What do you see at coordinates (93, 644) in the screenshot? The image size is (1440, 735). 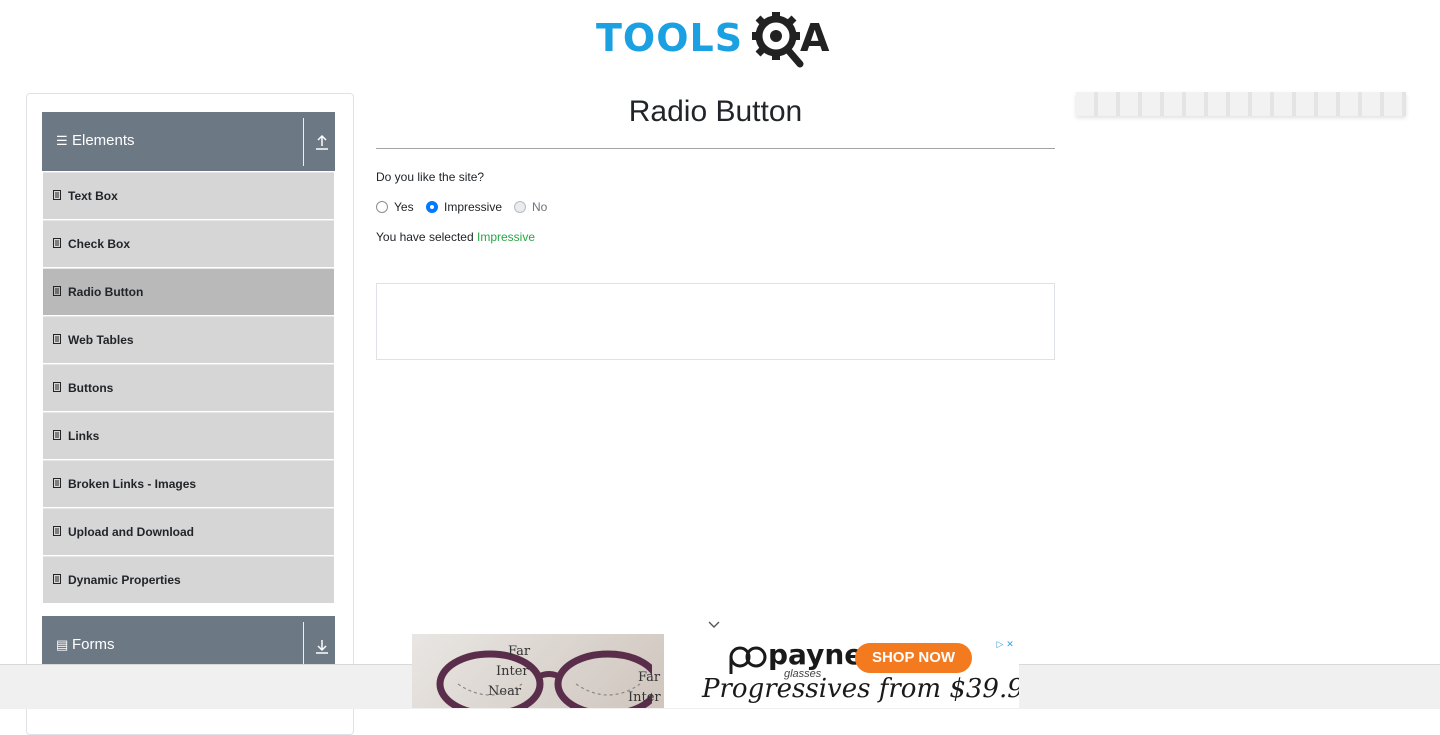 I see `group-label: Forms` at bounding box center [93, 644].